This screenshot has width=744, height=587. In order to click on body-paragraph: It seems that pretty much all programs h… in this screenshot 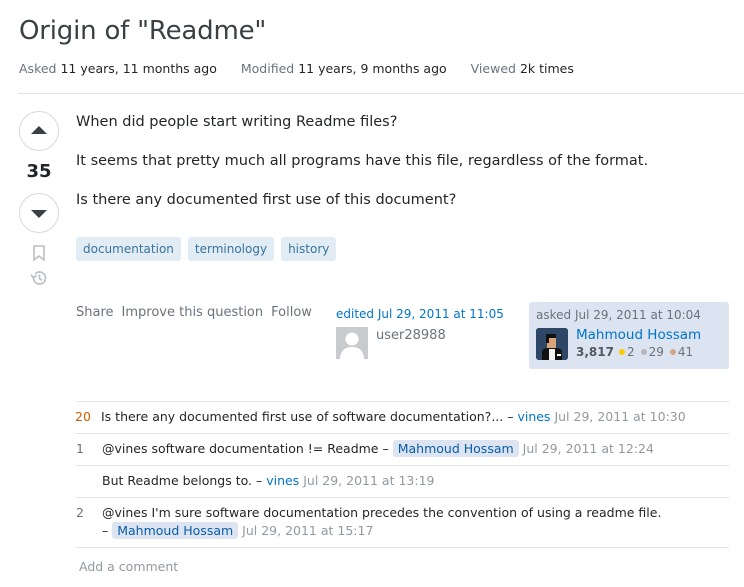, I will do `click(362, 161)`.